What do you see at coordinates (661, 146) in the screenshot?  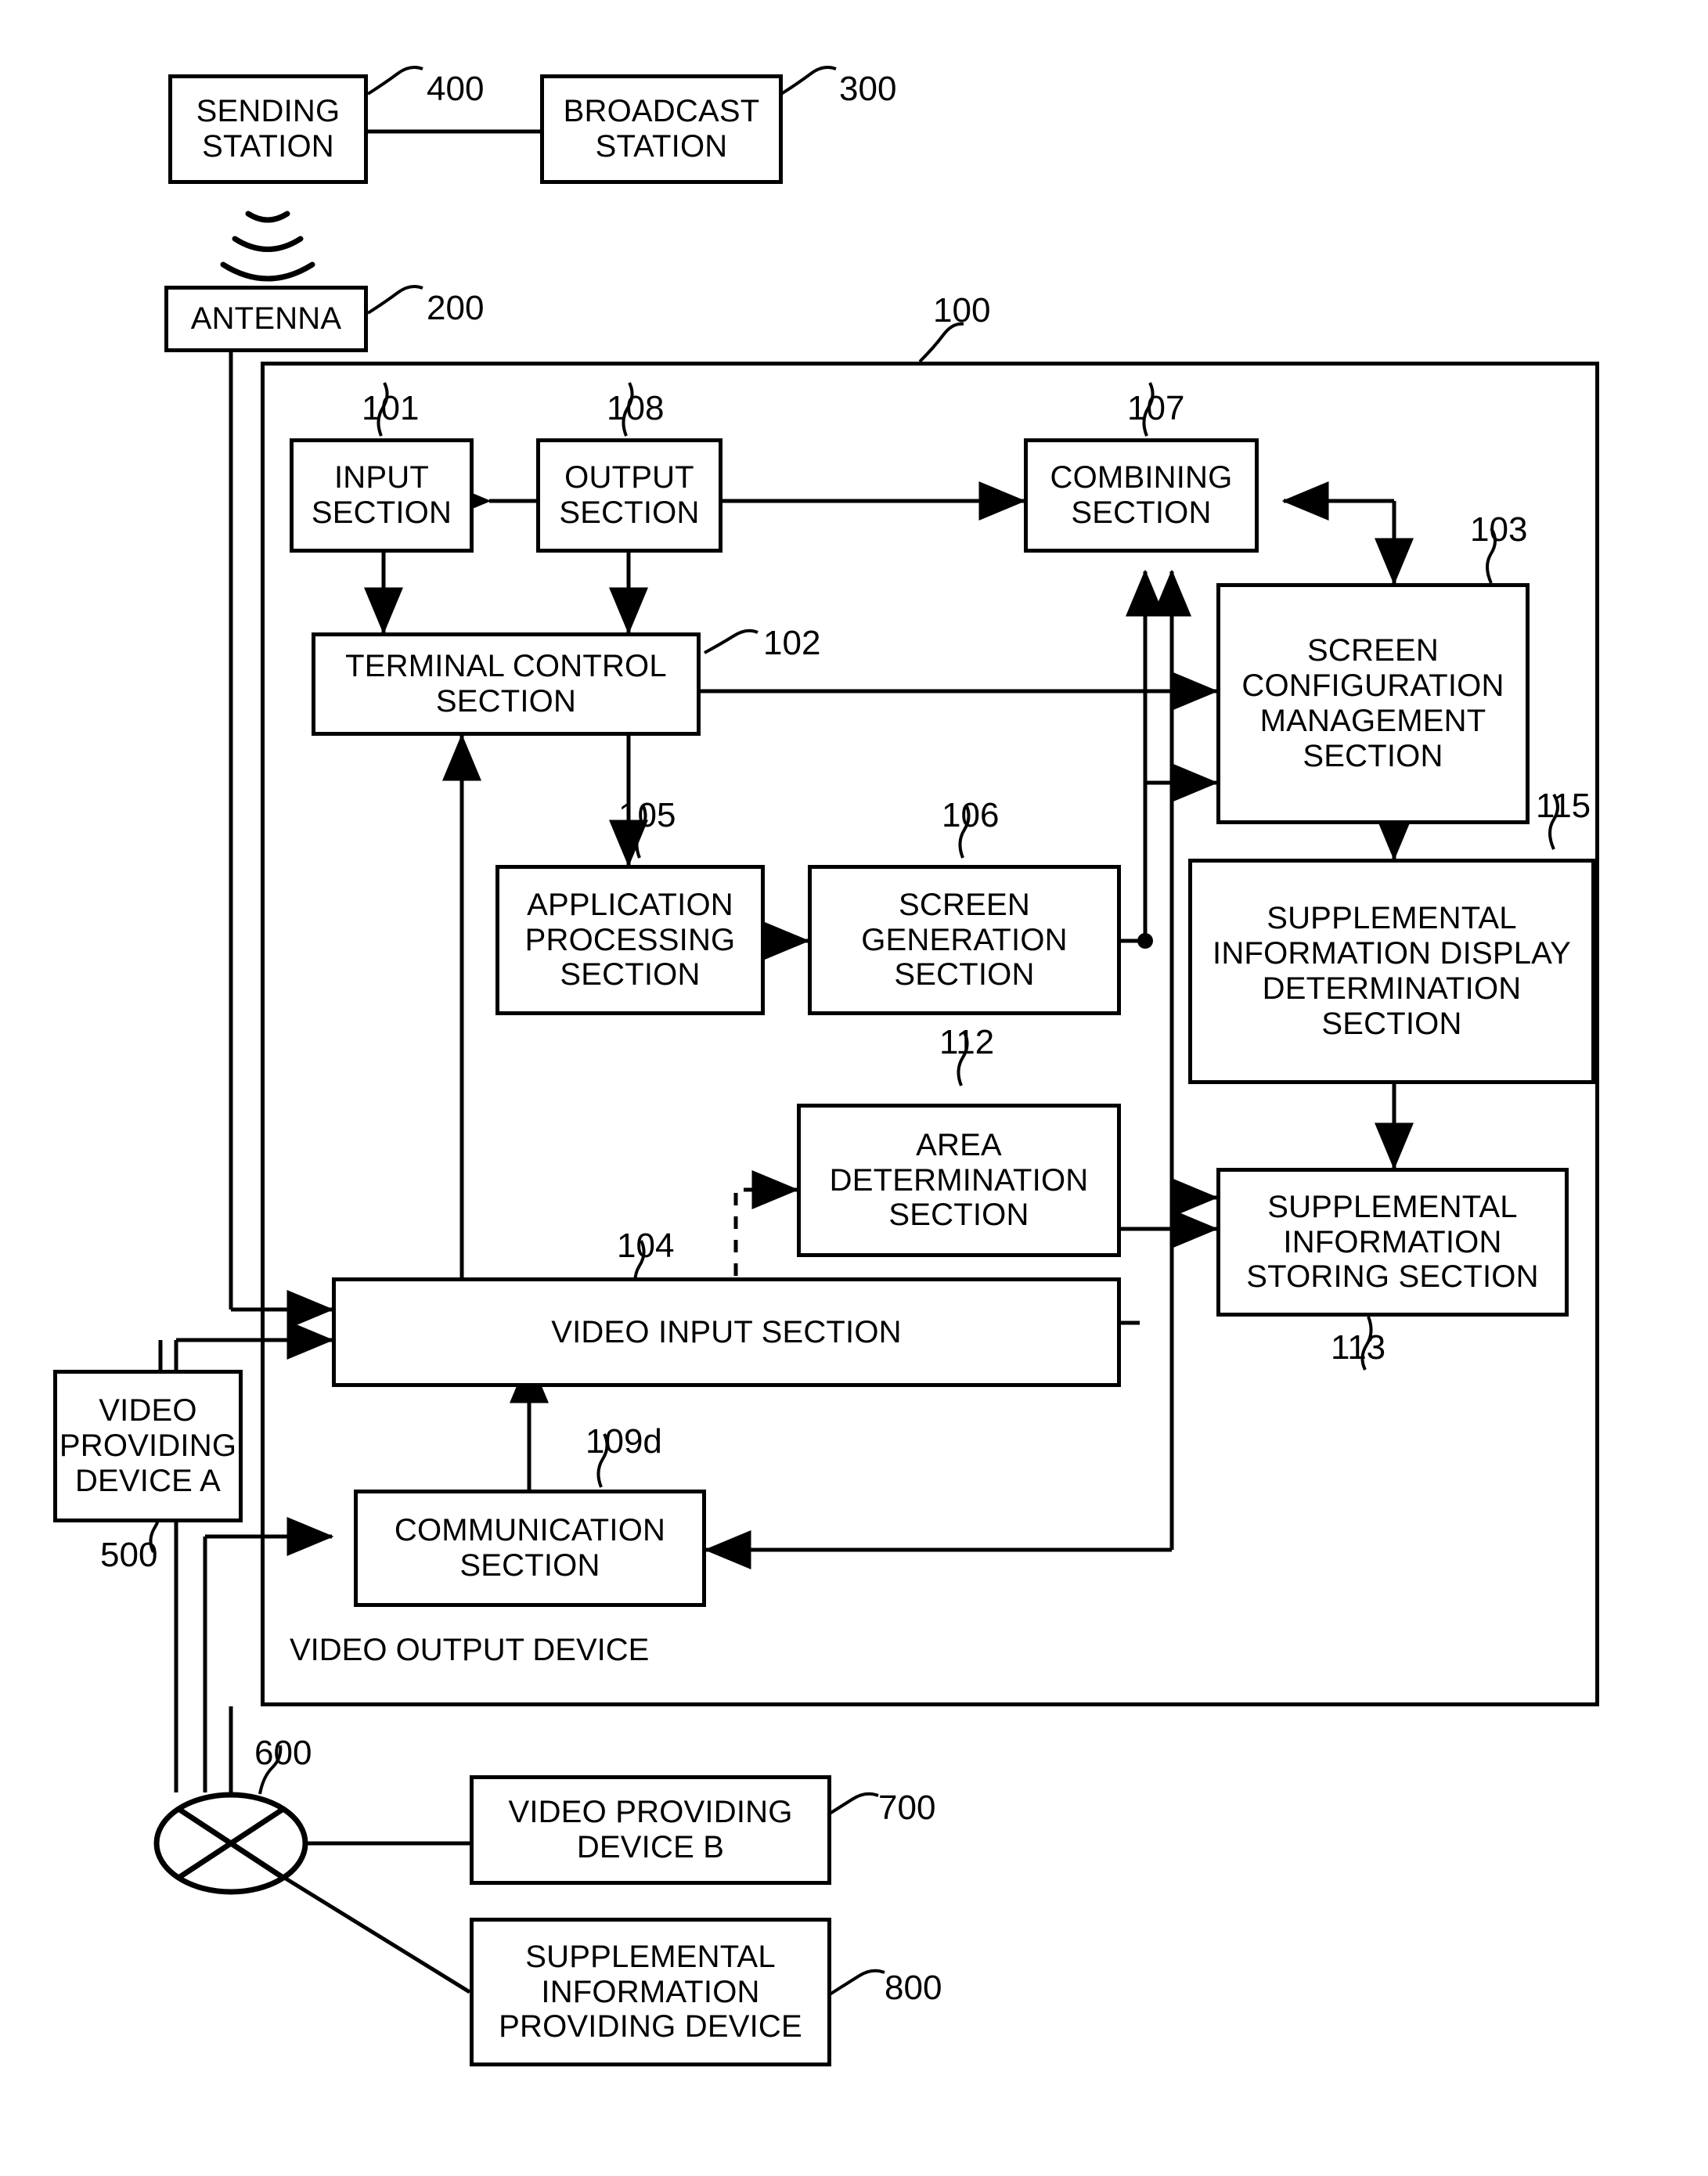 I see `broadcast-station-line2: STATION` at bounding box center [661, 146].